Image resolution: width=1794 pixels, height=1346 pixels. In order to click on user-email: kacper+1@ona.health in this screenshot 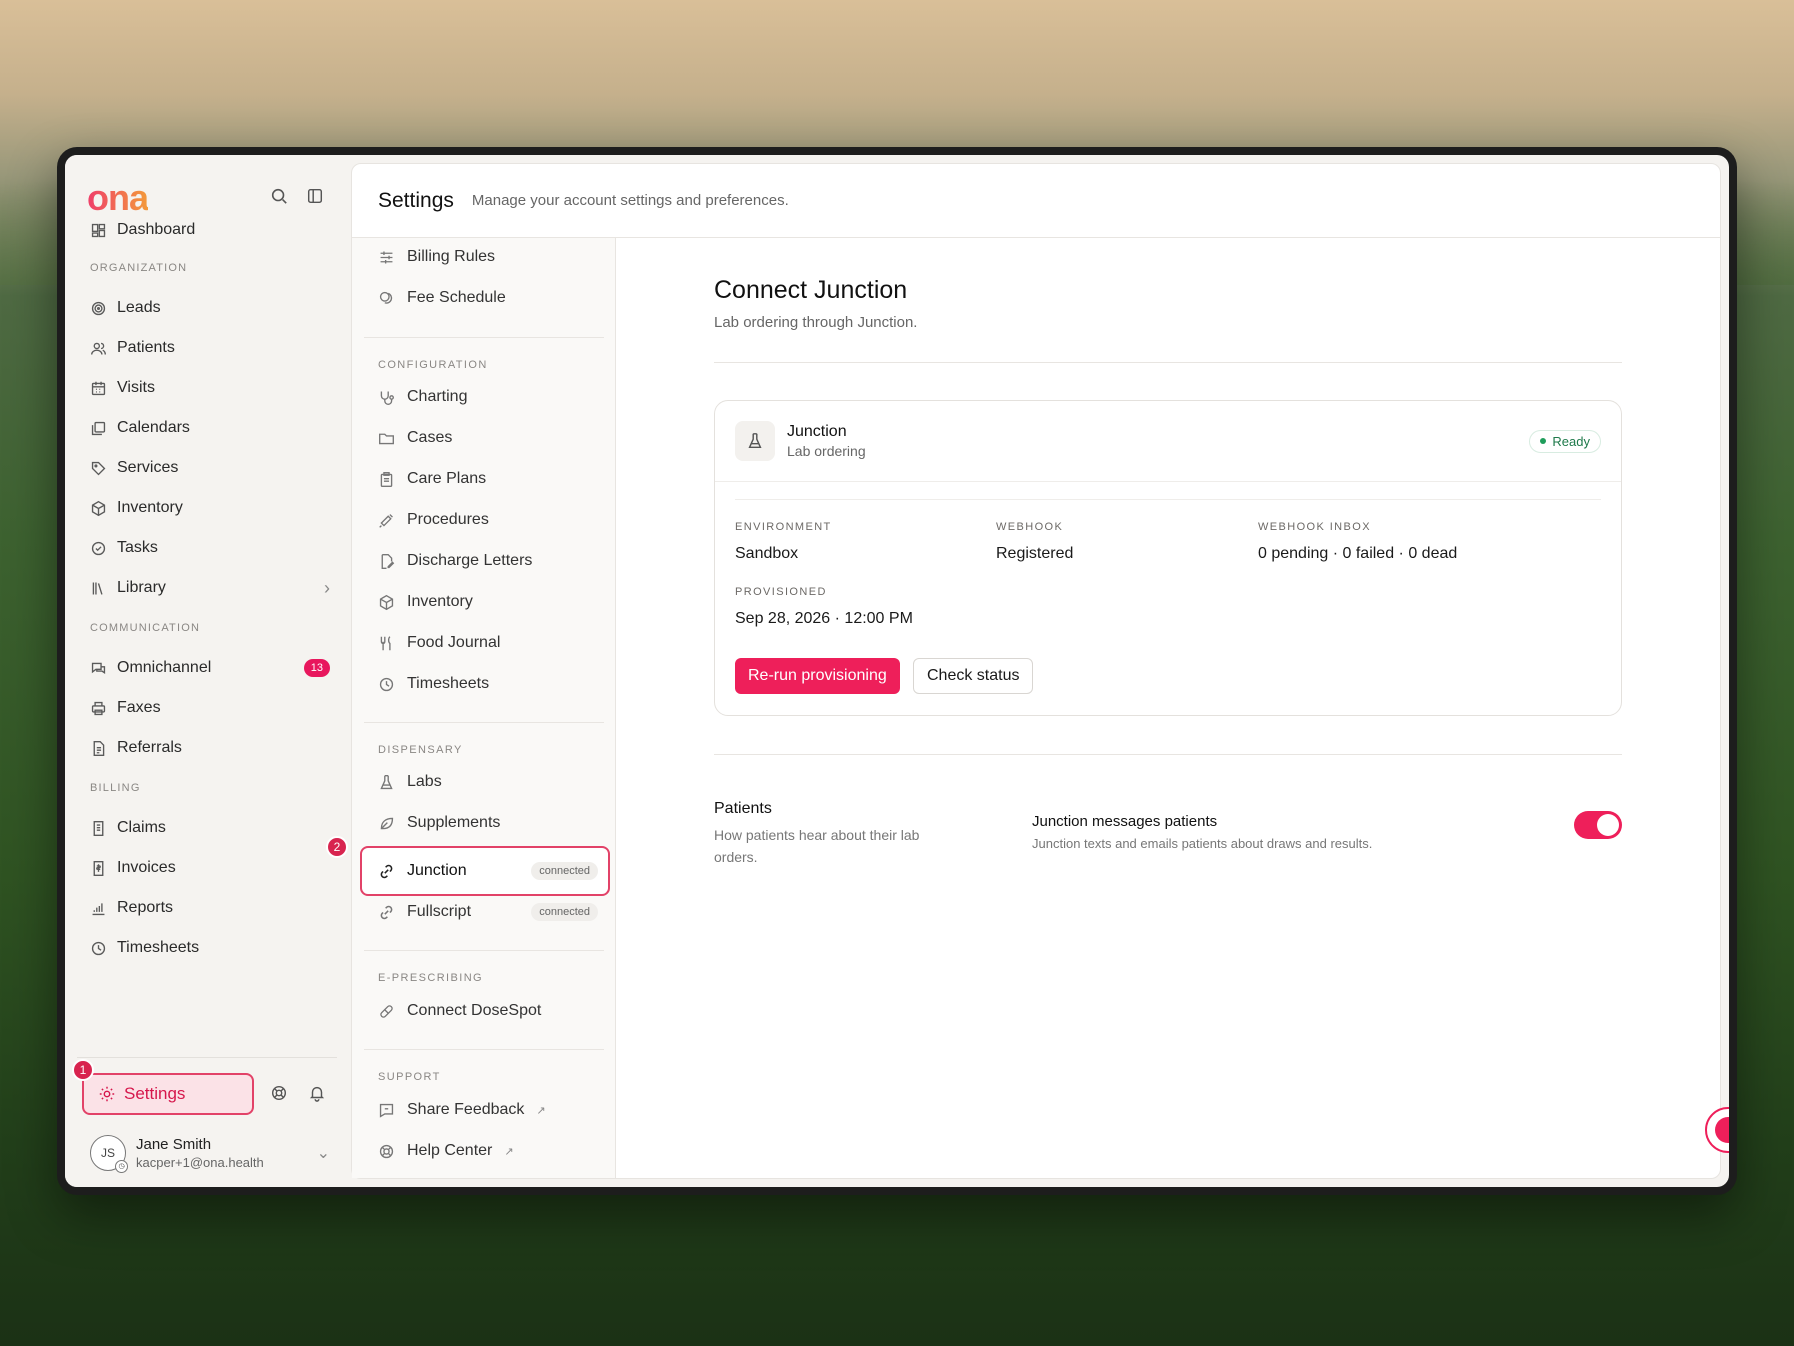, I will do `click(200, 1162)`.